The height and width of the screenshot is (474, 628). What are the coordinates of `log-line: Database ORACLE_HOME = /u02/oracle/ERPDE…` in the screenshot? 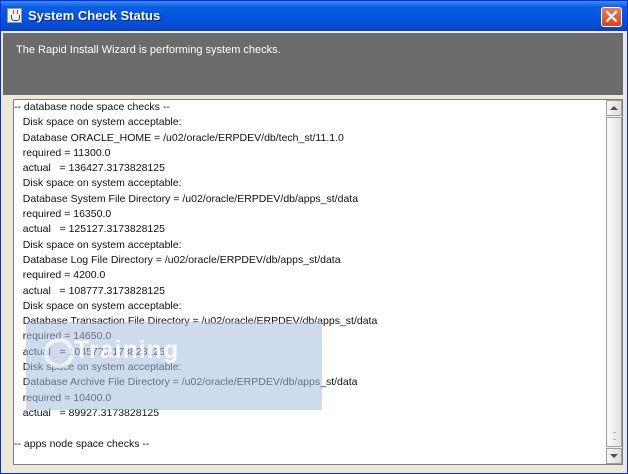 It's located at (179, 137).